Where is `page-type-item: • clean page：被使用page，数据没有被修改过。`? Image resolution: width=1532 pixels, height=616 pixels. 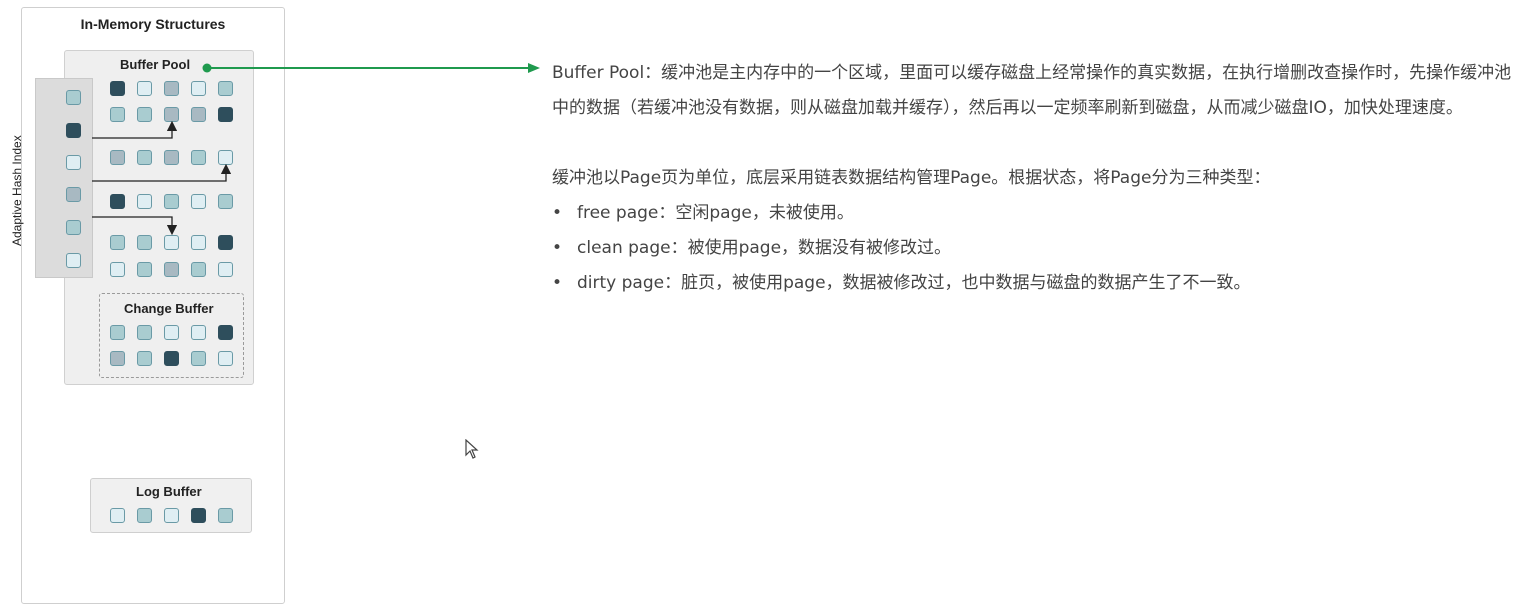
page-type-item: • clean page：被使用page，数据没有被修改过。 is located at coordinates (1037, 248).